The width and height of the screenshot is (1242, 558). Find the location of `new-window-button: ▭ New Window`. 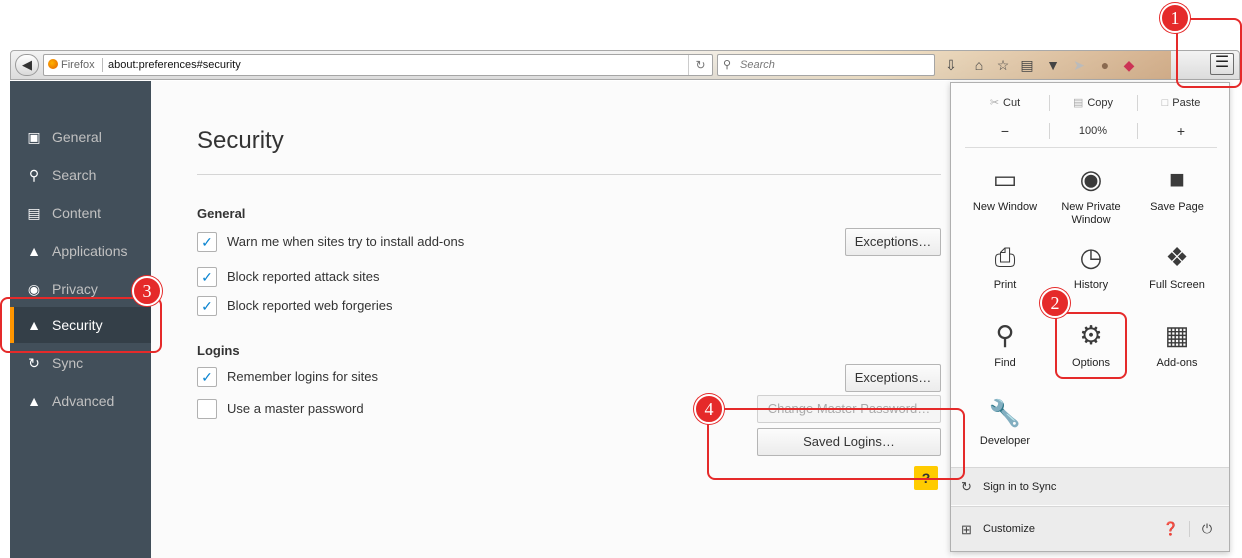

new-window-button: ▭ New Window is located at coordinates (1005, 201).